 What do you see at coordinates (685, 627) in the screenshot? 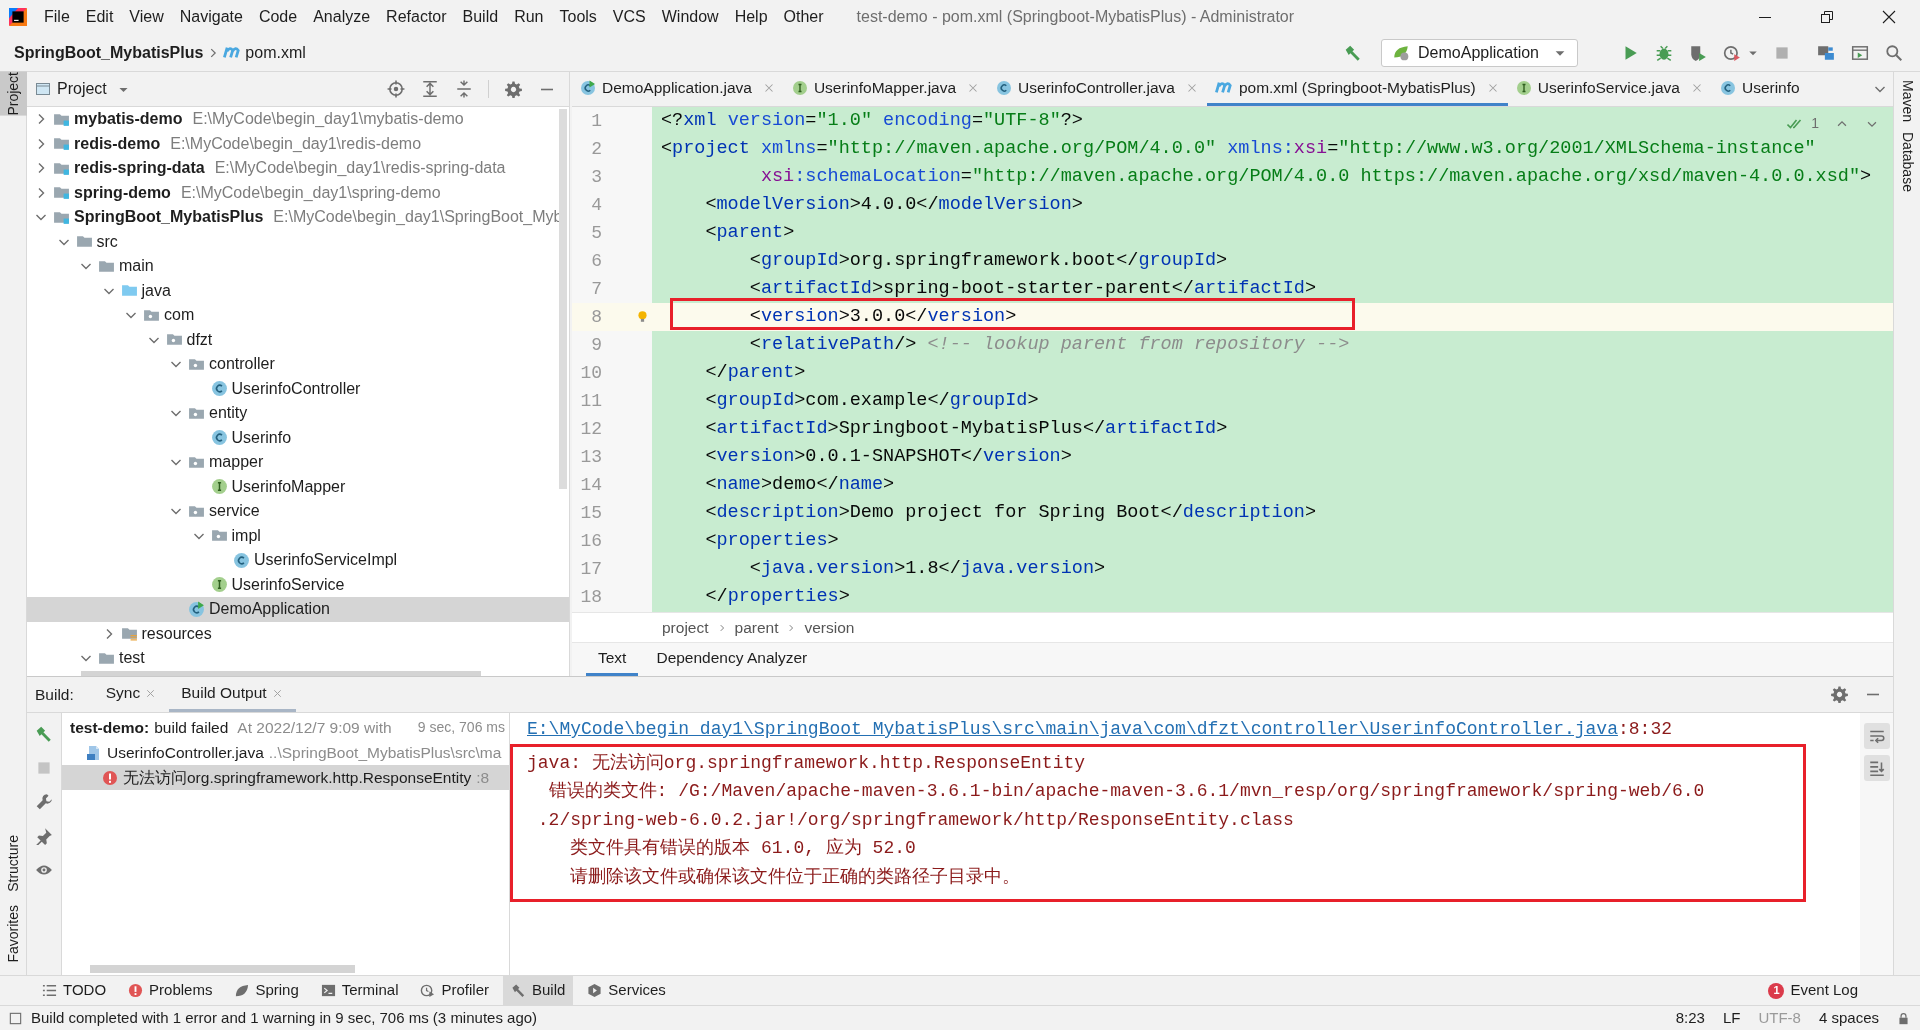
I see `breadcrumb-item: project` at bounding box center [685, 627].